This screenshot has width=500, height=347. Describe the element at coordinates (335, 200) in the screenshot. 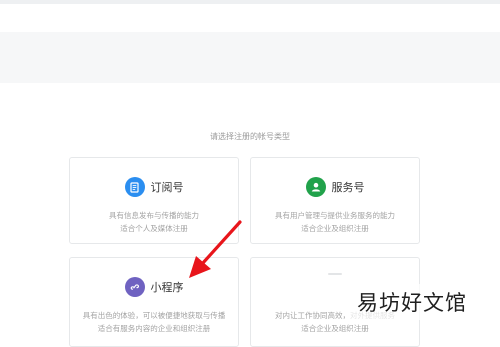

I see `card-service-account: 服务号 具有用户管理与提供业务服务的能力 适合企业及组织注册` at that location.